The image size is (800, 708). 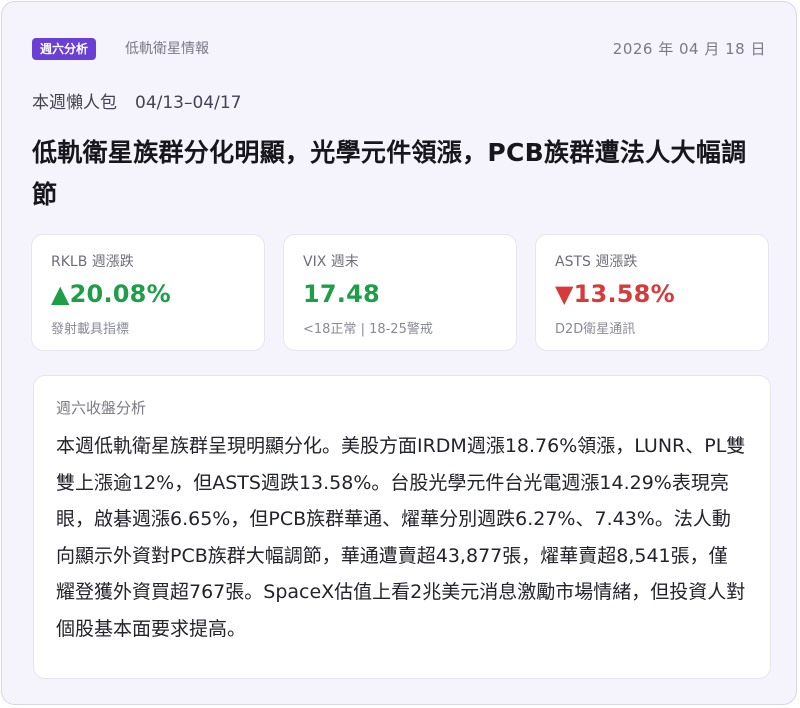 What do you see at coordinates (389, 173) in the screenshot?
I see `page-title: 低軌衛星族群分化明顯，光學元件領漲，PCB族群遭法人大幅調節` at bounding box center [389, 173].